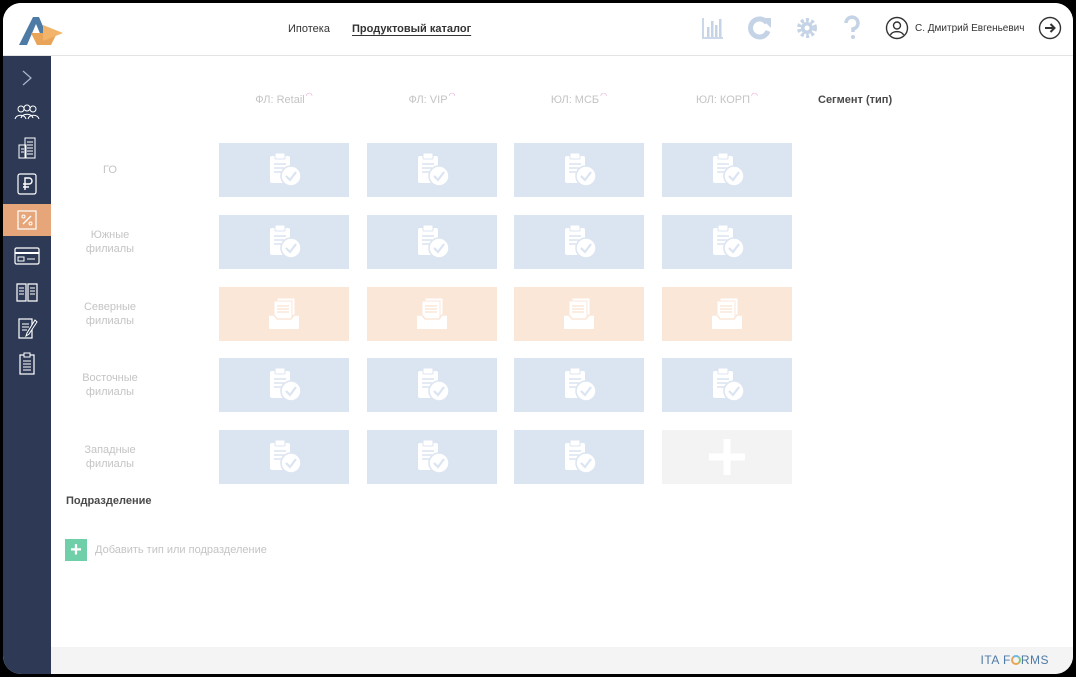 This screenshot has height=677, width=1076. I want to click on sidebar, so click(27, 365).